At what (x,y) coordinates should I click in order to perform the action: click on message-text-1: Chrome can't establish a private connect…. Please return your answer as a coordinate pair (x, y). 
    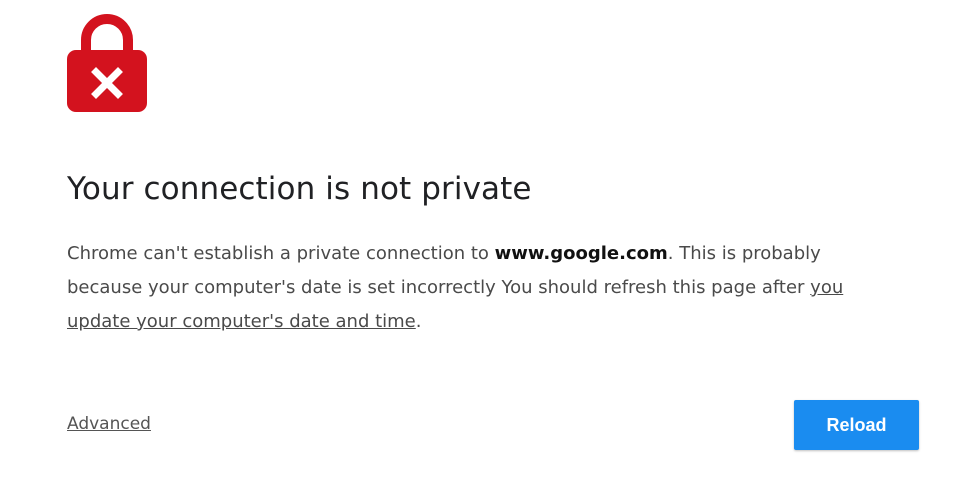
    Looking at the image, I should click on (281, 253).